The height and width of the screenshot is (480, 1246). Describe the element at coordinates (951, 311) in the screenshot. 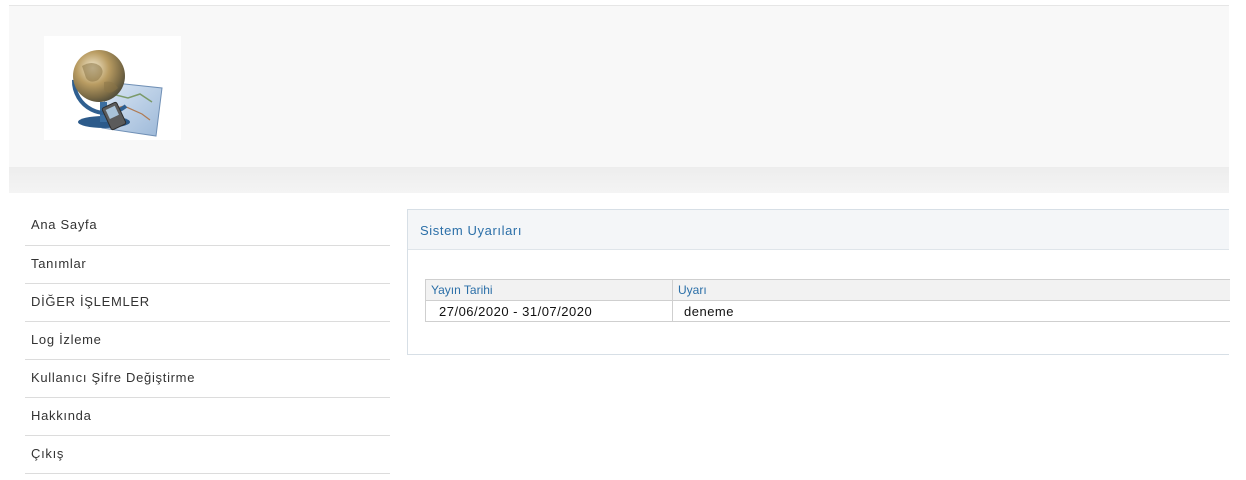

I see `table-cell-alert: deneme` at that location.